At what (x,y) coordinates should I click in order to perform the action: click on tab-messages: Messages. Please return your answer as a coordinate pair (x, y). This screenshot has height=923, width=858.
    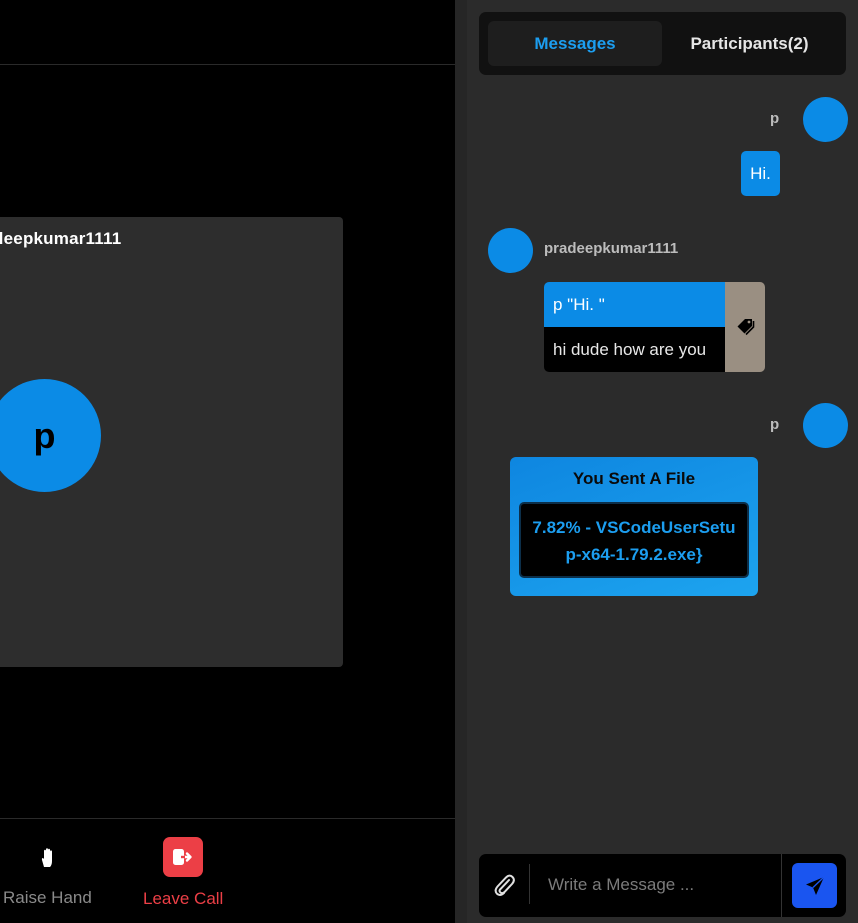
    Looking at the image, I should click on (575, 43).